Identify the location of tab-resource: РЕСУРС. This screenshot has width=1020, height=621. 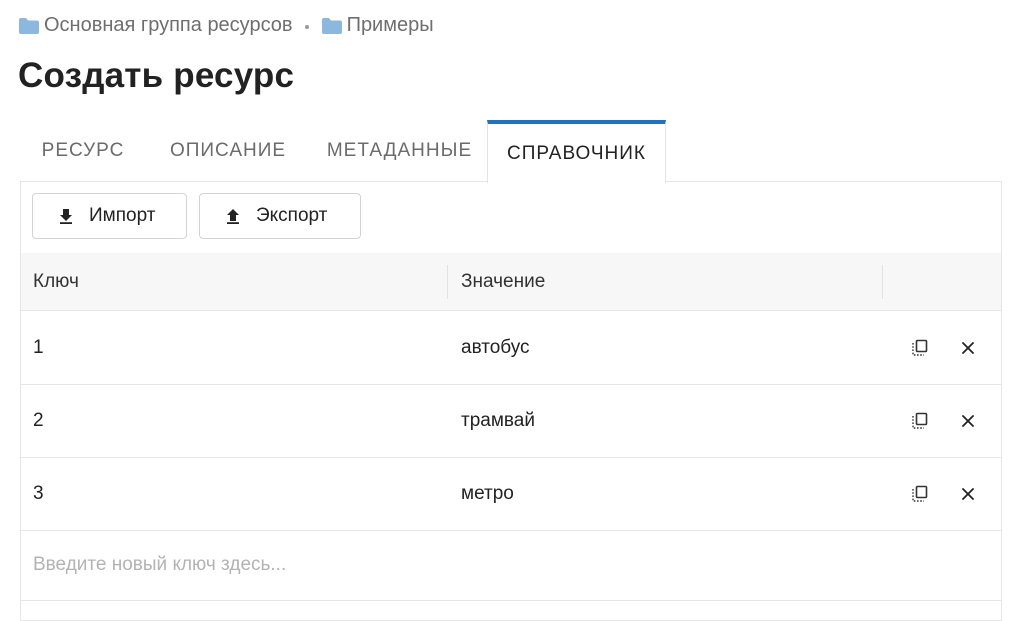
(83, 151).